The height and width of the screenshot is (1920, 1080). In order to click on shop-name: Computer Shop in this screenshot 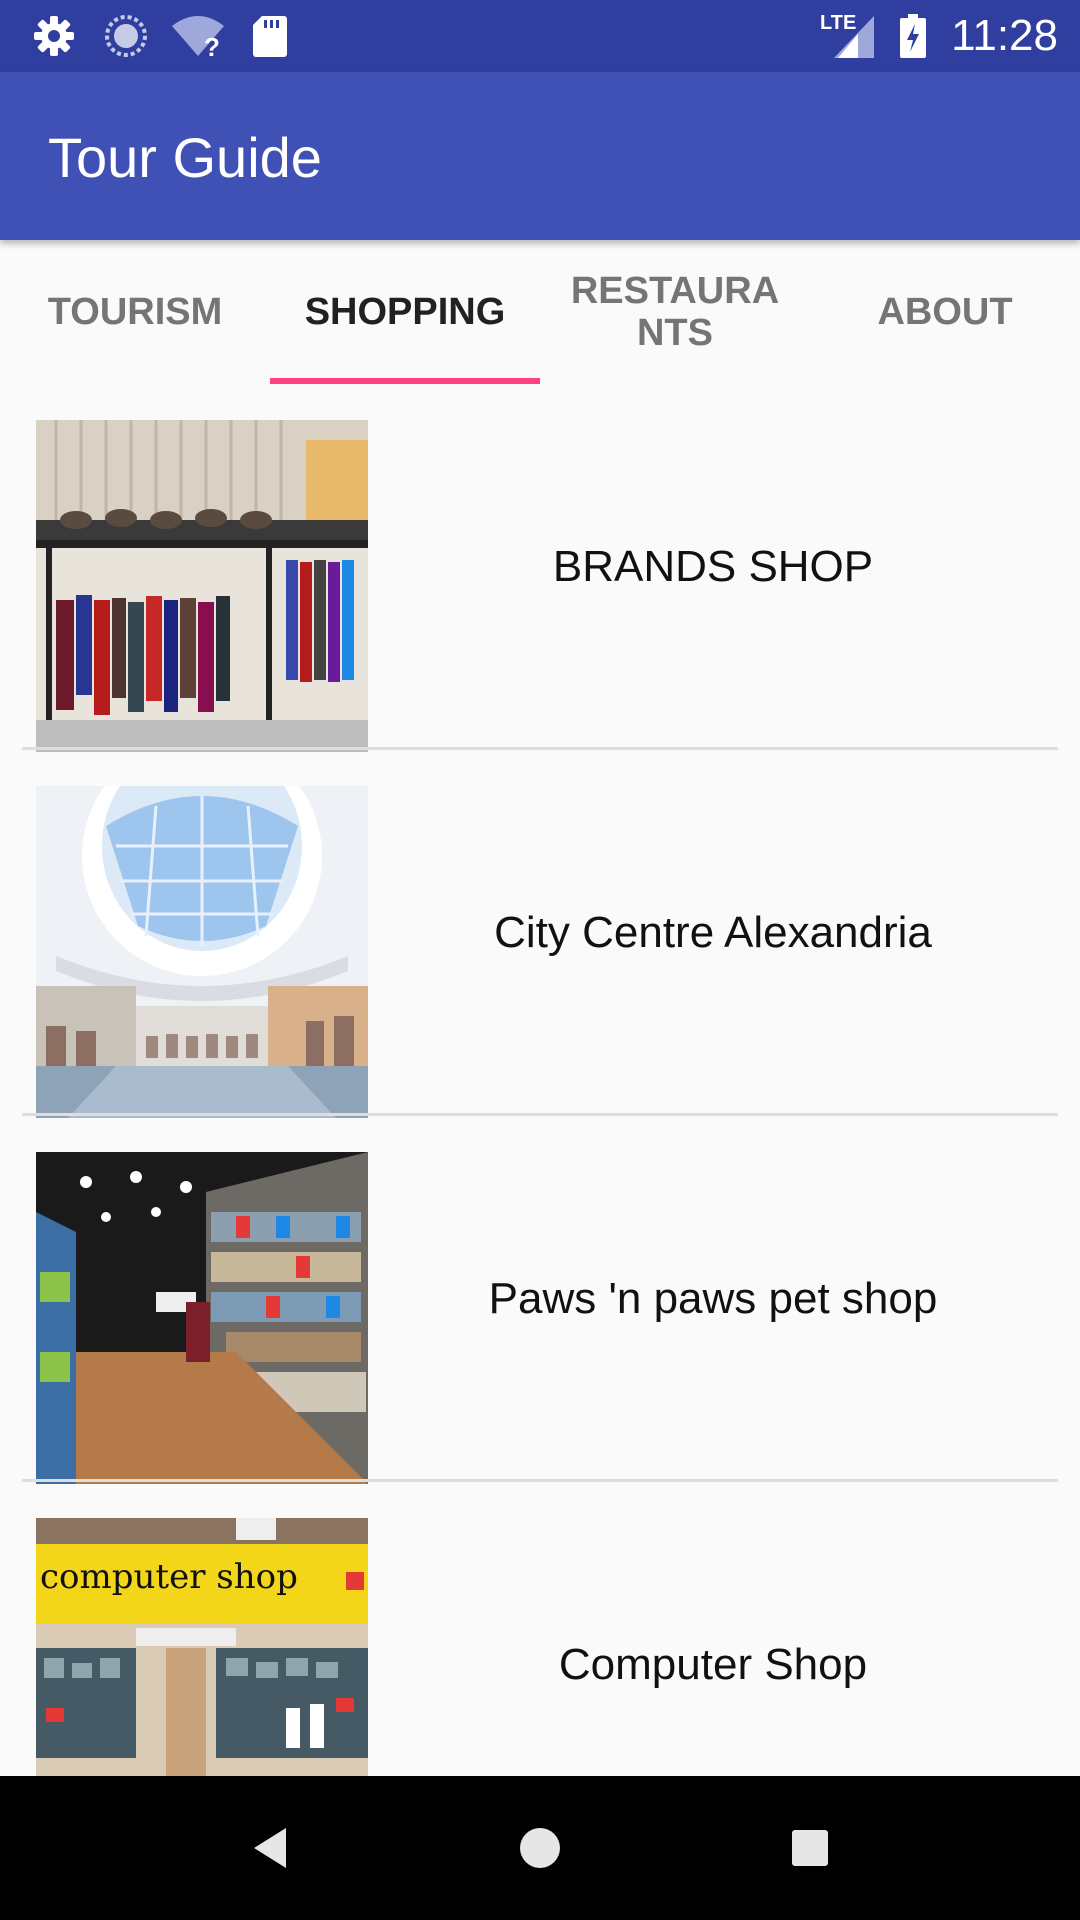, I will do `click(713, 1664)`.